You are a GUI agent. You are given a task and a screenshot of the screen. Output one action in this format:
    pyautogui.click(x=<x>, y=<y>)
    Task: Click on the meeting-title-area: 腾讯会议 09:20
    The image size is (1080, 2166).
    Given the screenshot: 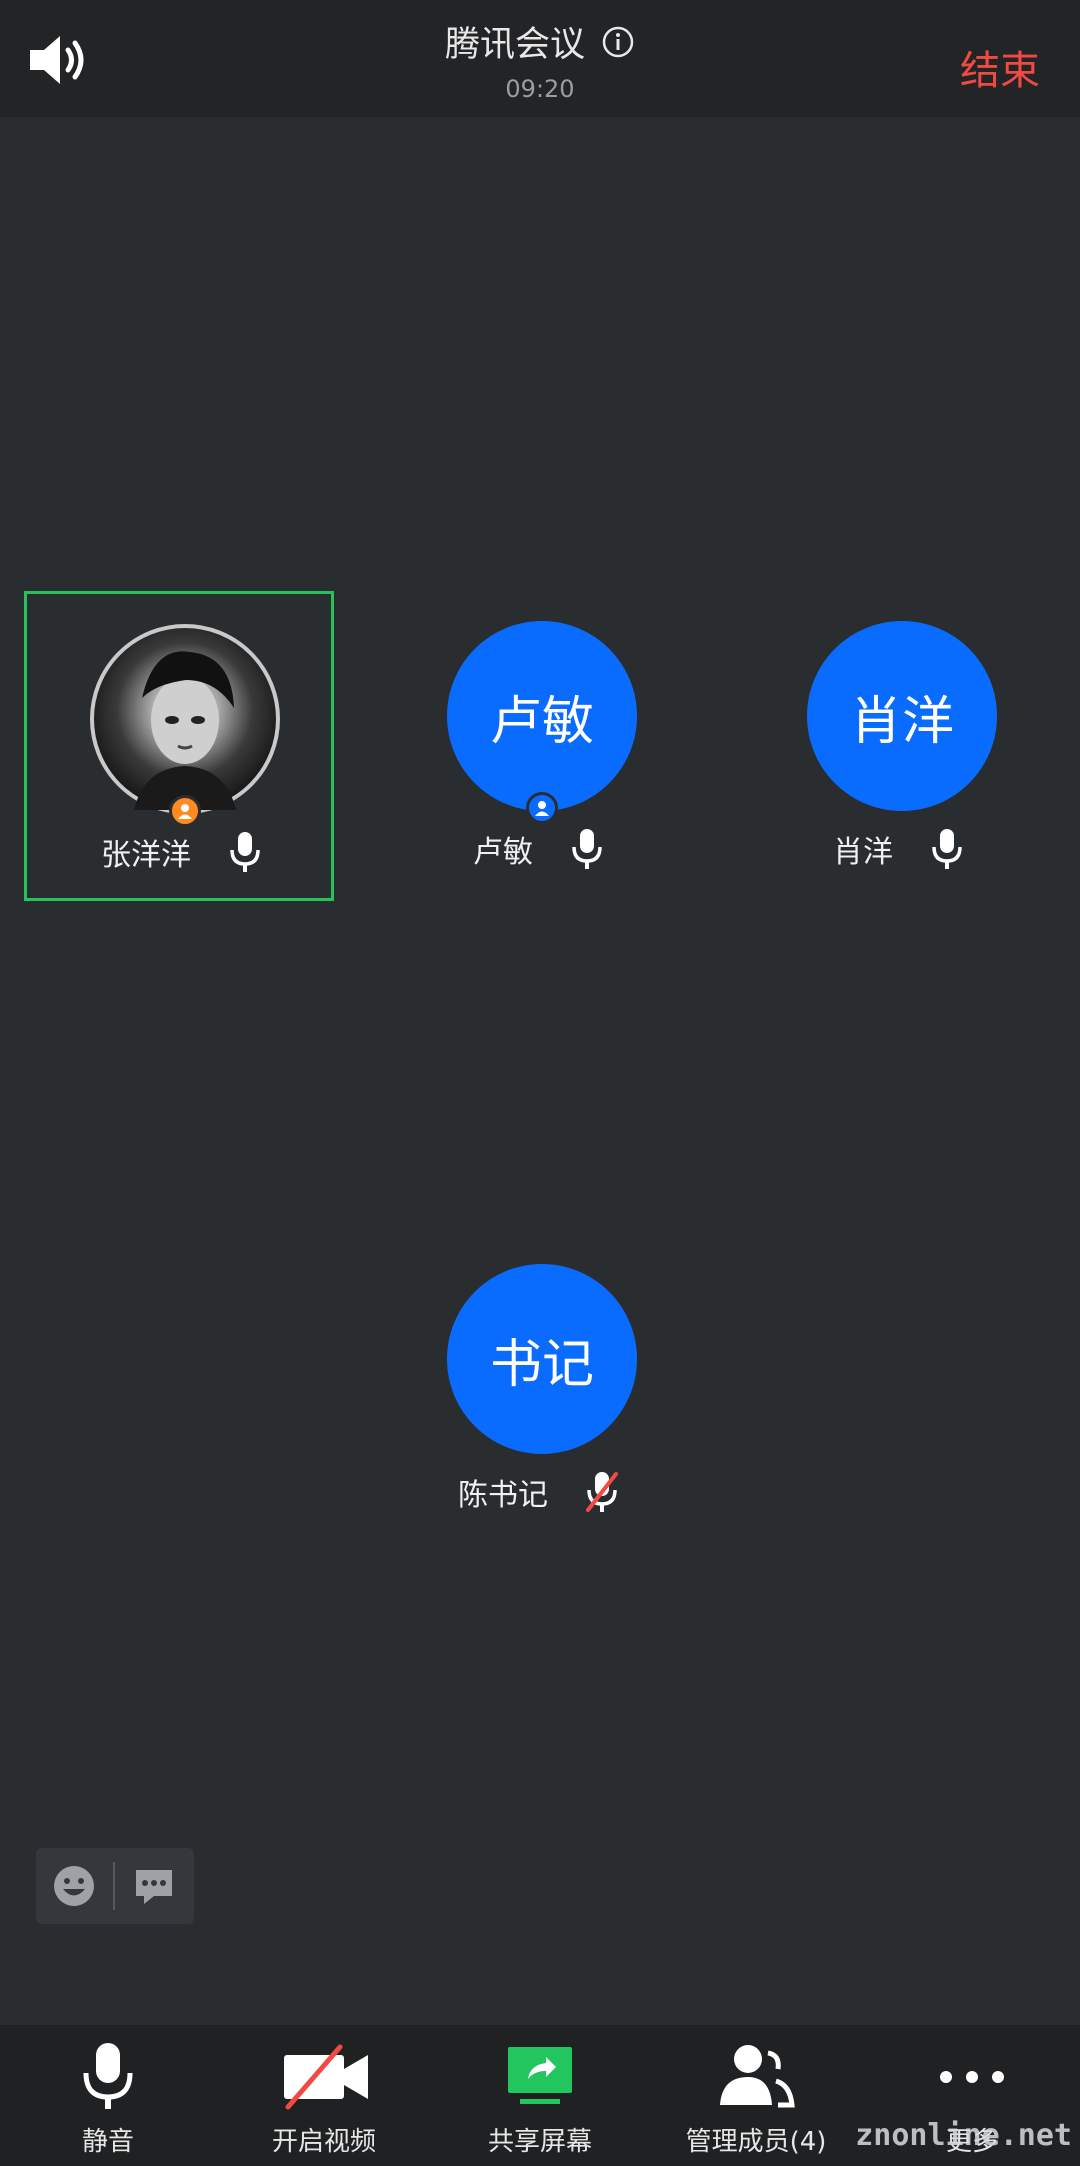 What is the action you would take?
    pyautogui.click(x=540, y=59)
    